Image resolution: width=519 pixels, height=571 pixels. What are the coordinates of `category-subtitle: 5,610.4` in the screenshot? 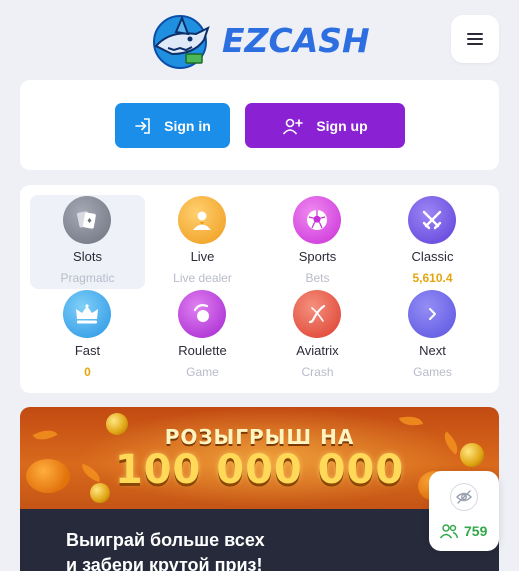 It's located at (432, 278).